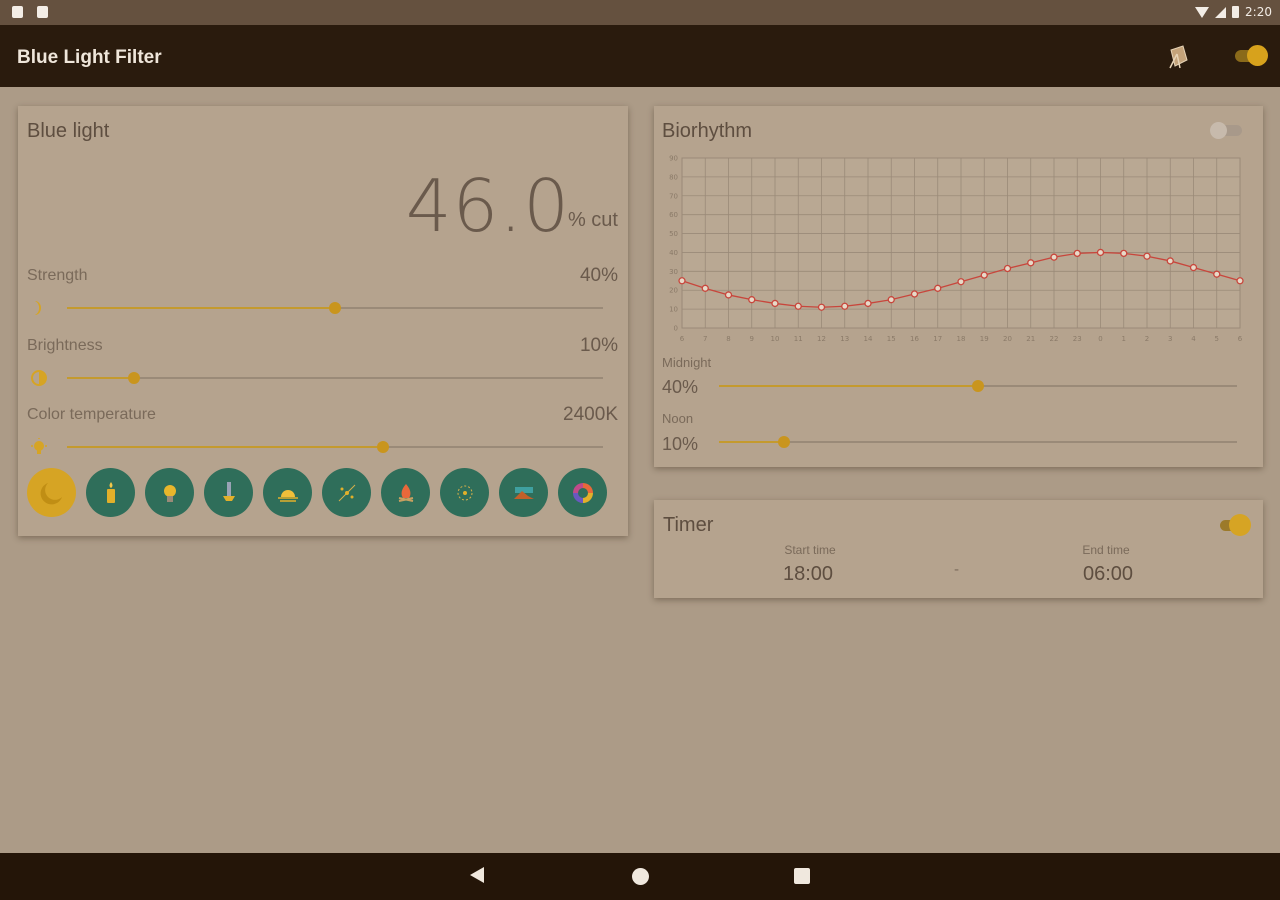  What do you see at coordinates (1240, 339) in the screenshot?
I see `chart-x-tick-label: 6` at bounding box center [1240, 339].